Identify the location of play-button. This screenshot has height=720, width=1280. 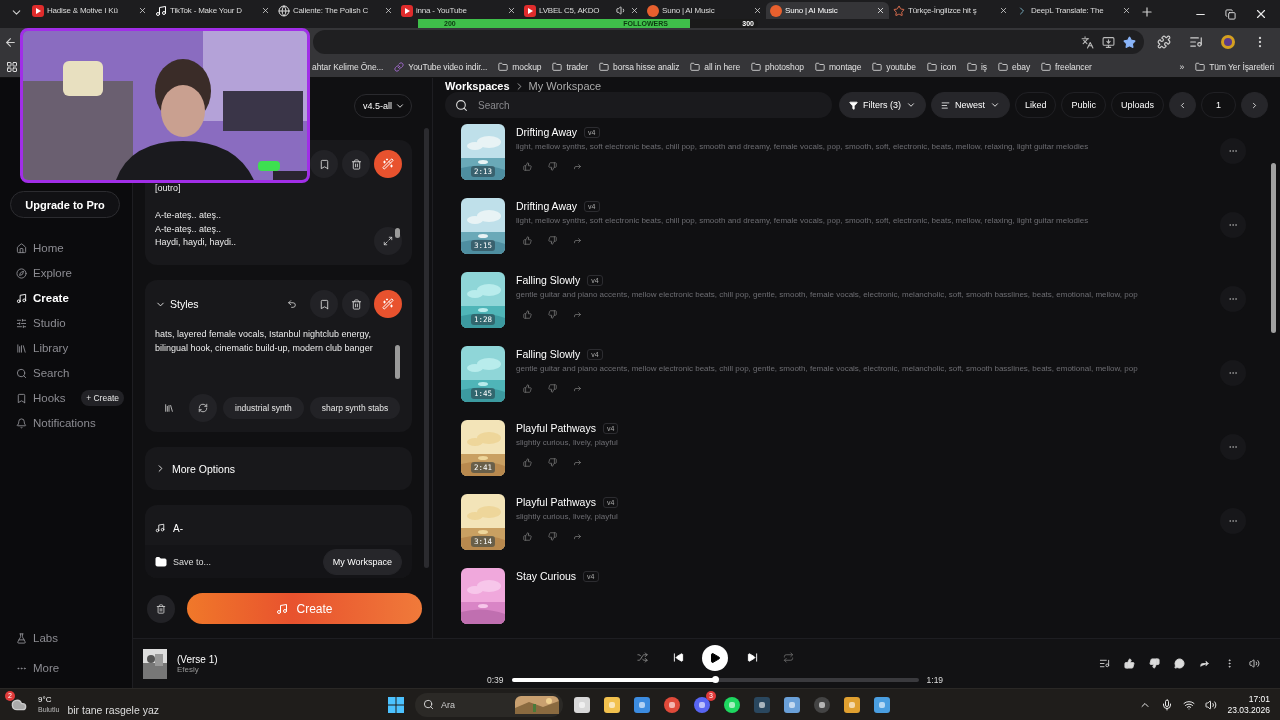
(715, 657).